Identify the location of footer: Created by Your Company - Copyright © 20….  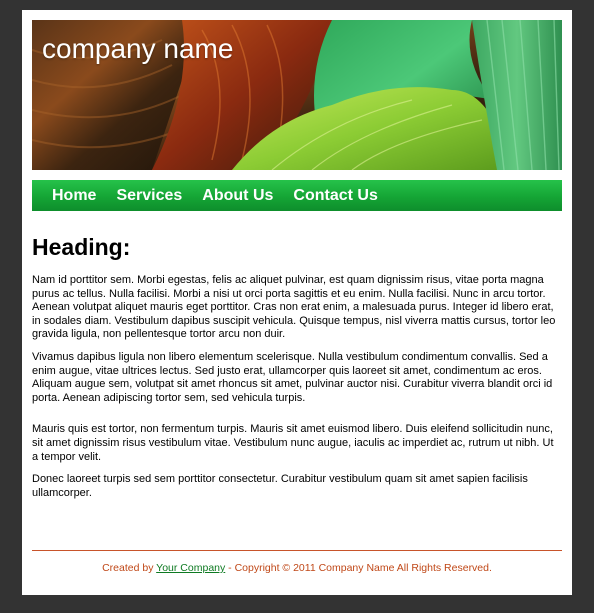
(297, 568).